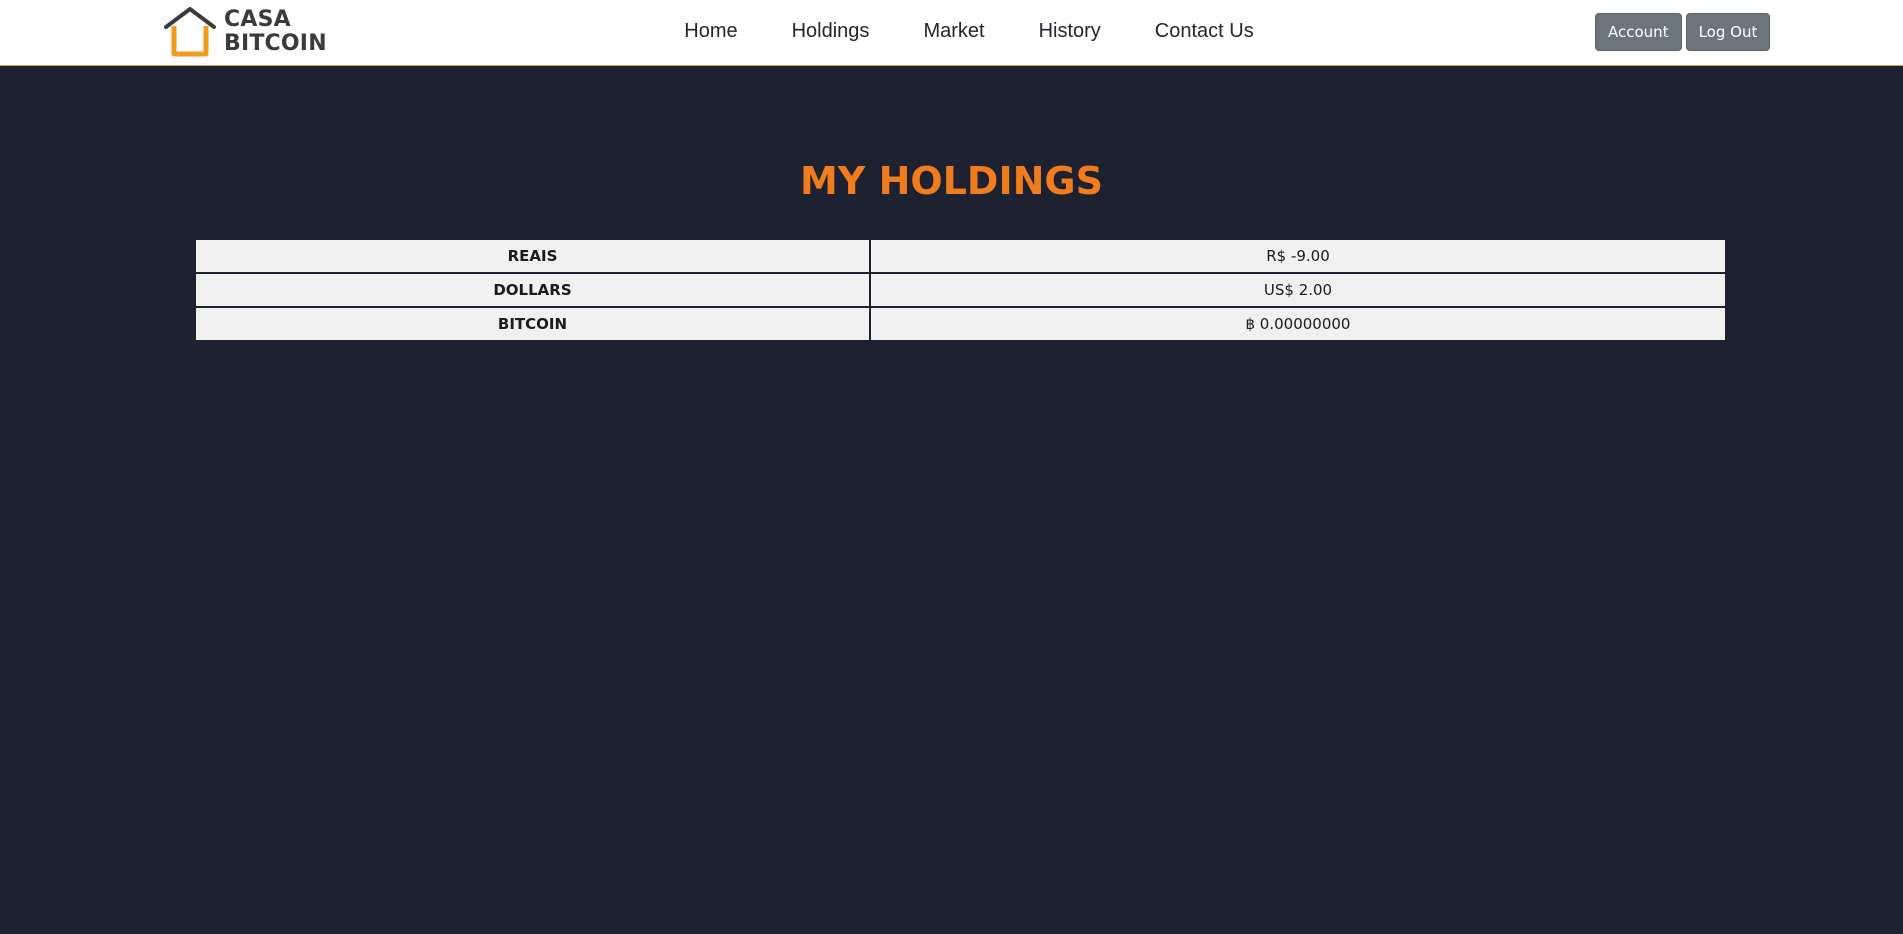 The width and height of the screenshot is (1903, 934). Describe the element at coordinates (710, 31) in the screenshot. I see `nav-home: Home` at that location.